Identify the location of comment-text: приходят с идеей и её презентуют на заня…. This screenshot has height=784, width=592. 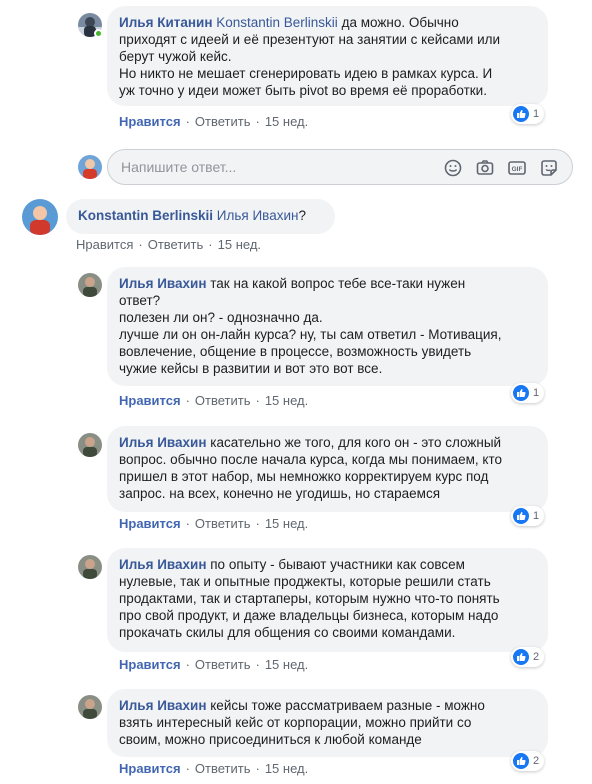
(310, 39).